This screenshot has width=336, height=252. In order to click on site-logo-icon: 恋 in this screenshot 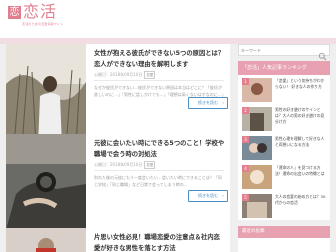, I will do `click(14, 12)`.